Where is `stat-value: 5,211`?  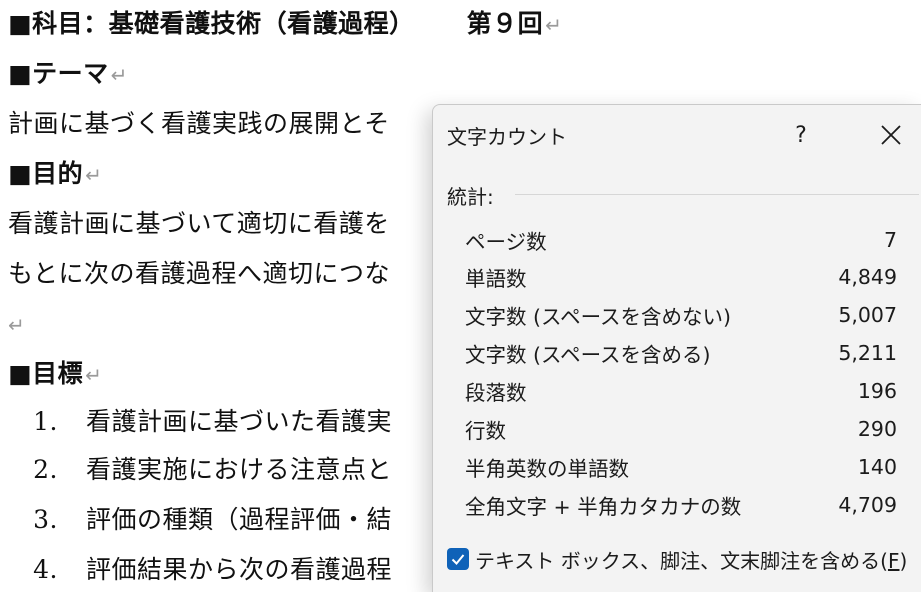
stat-value: 5,211 is located at coordinates (867, 353).